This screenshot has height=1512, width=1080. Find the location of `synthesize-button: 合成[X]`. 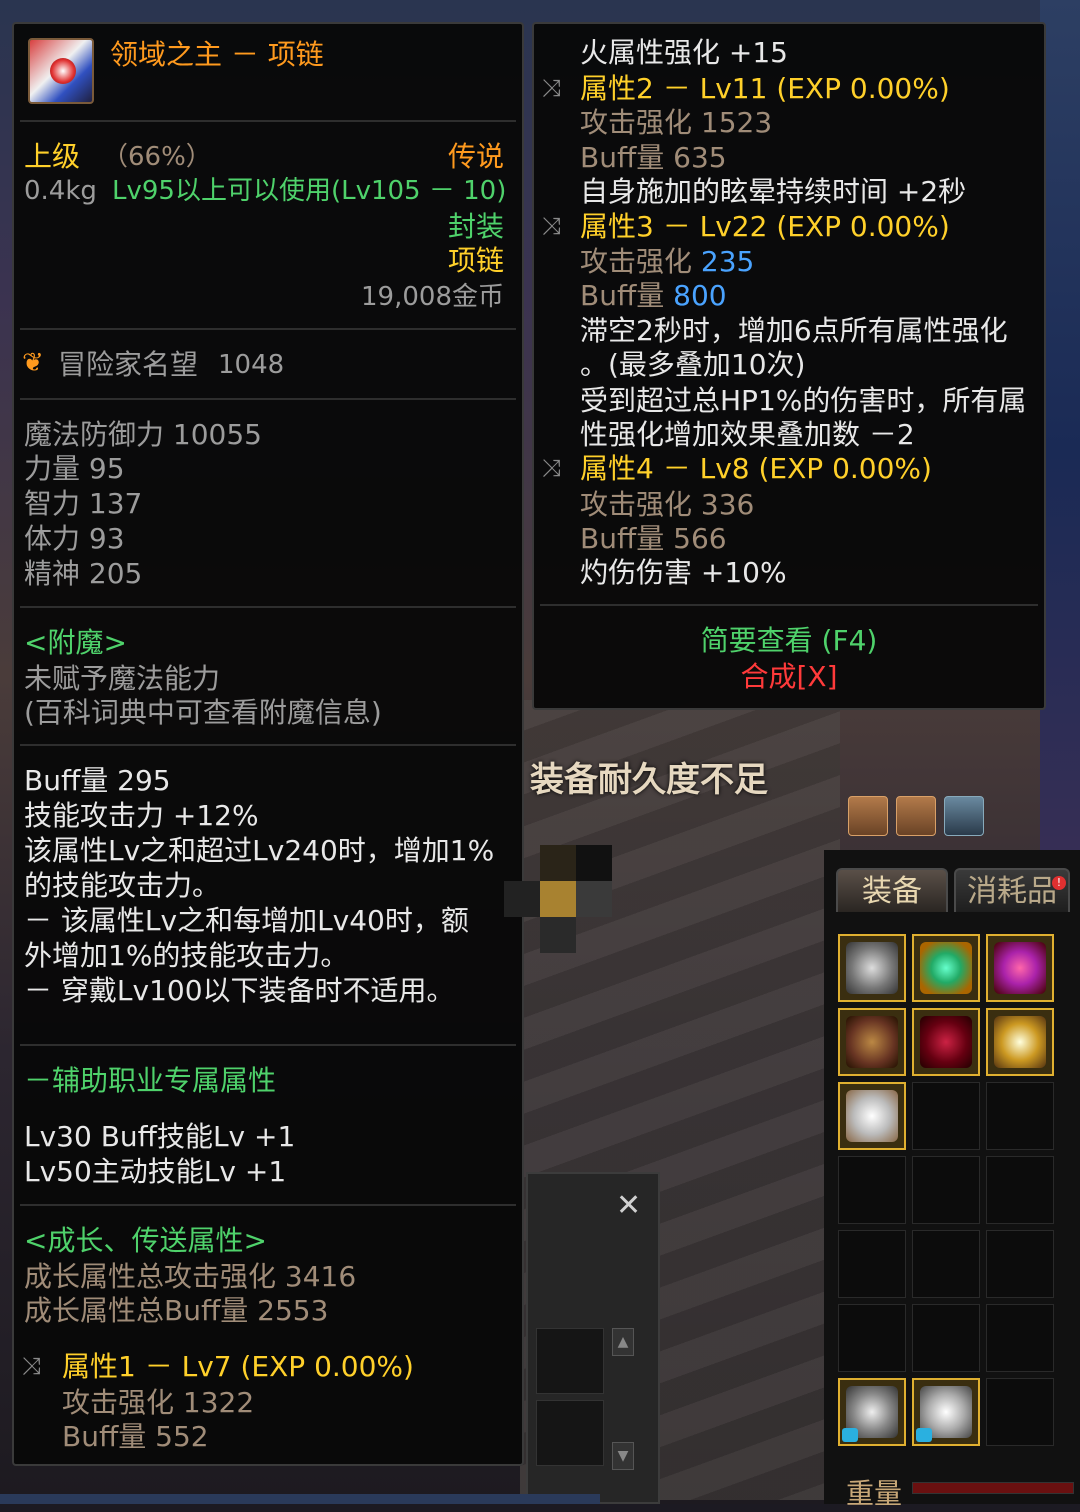

synthesize-button: 合成[X] is located at coordinates (789, 677).